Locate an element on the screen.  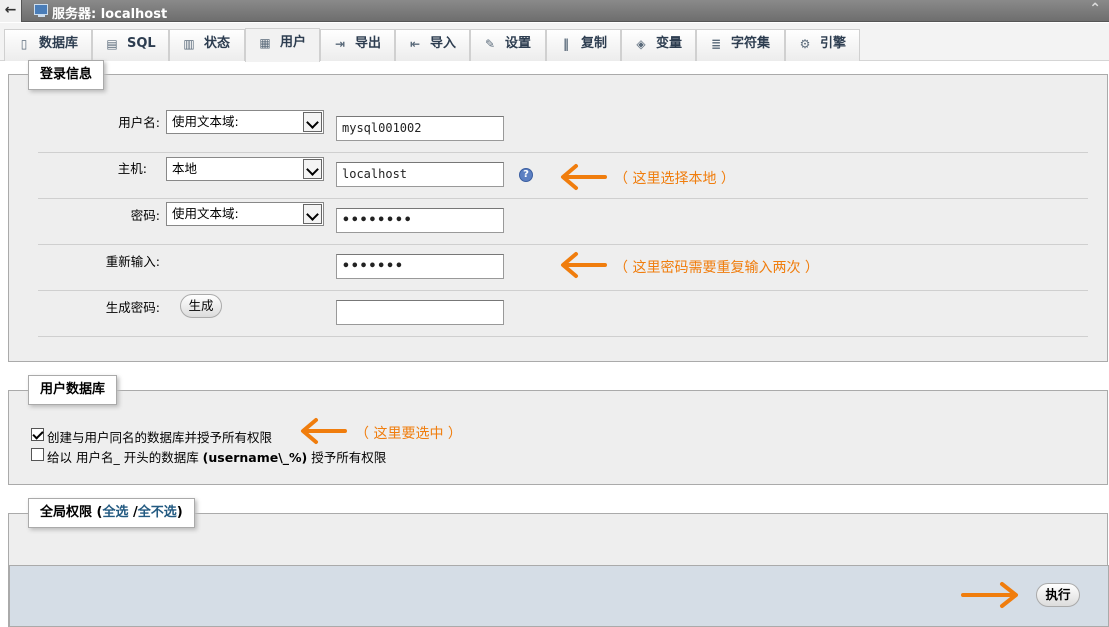
wrench-icon: ✎ is located at coordinates (490, 44).